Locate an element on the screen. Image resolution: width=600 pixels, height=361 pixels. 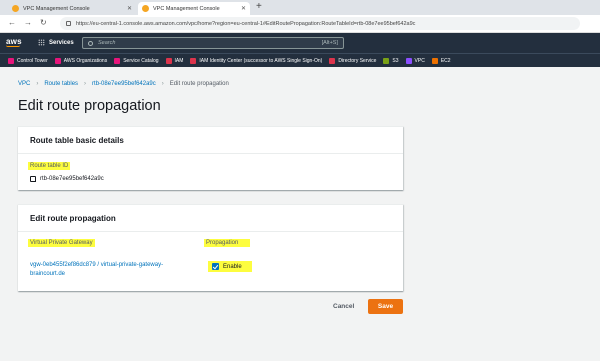
favorite-vpc: VPC is located at coordinates (415, 60).